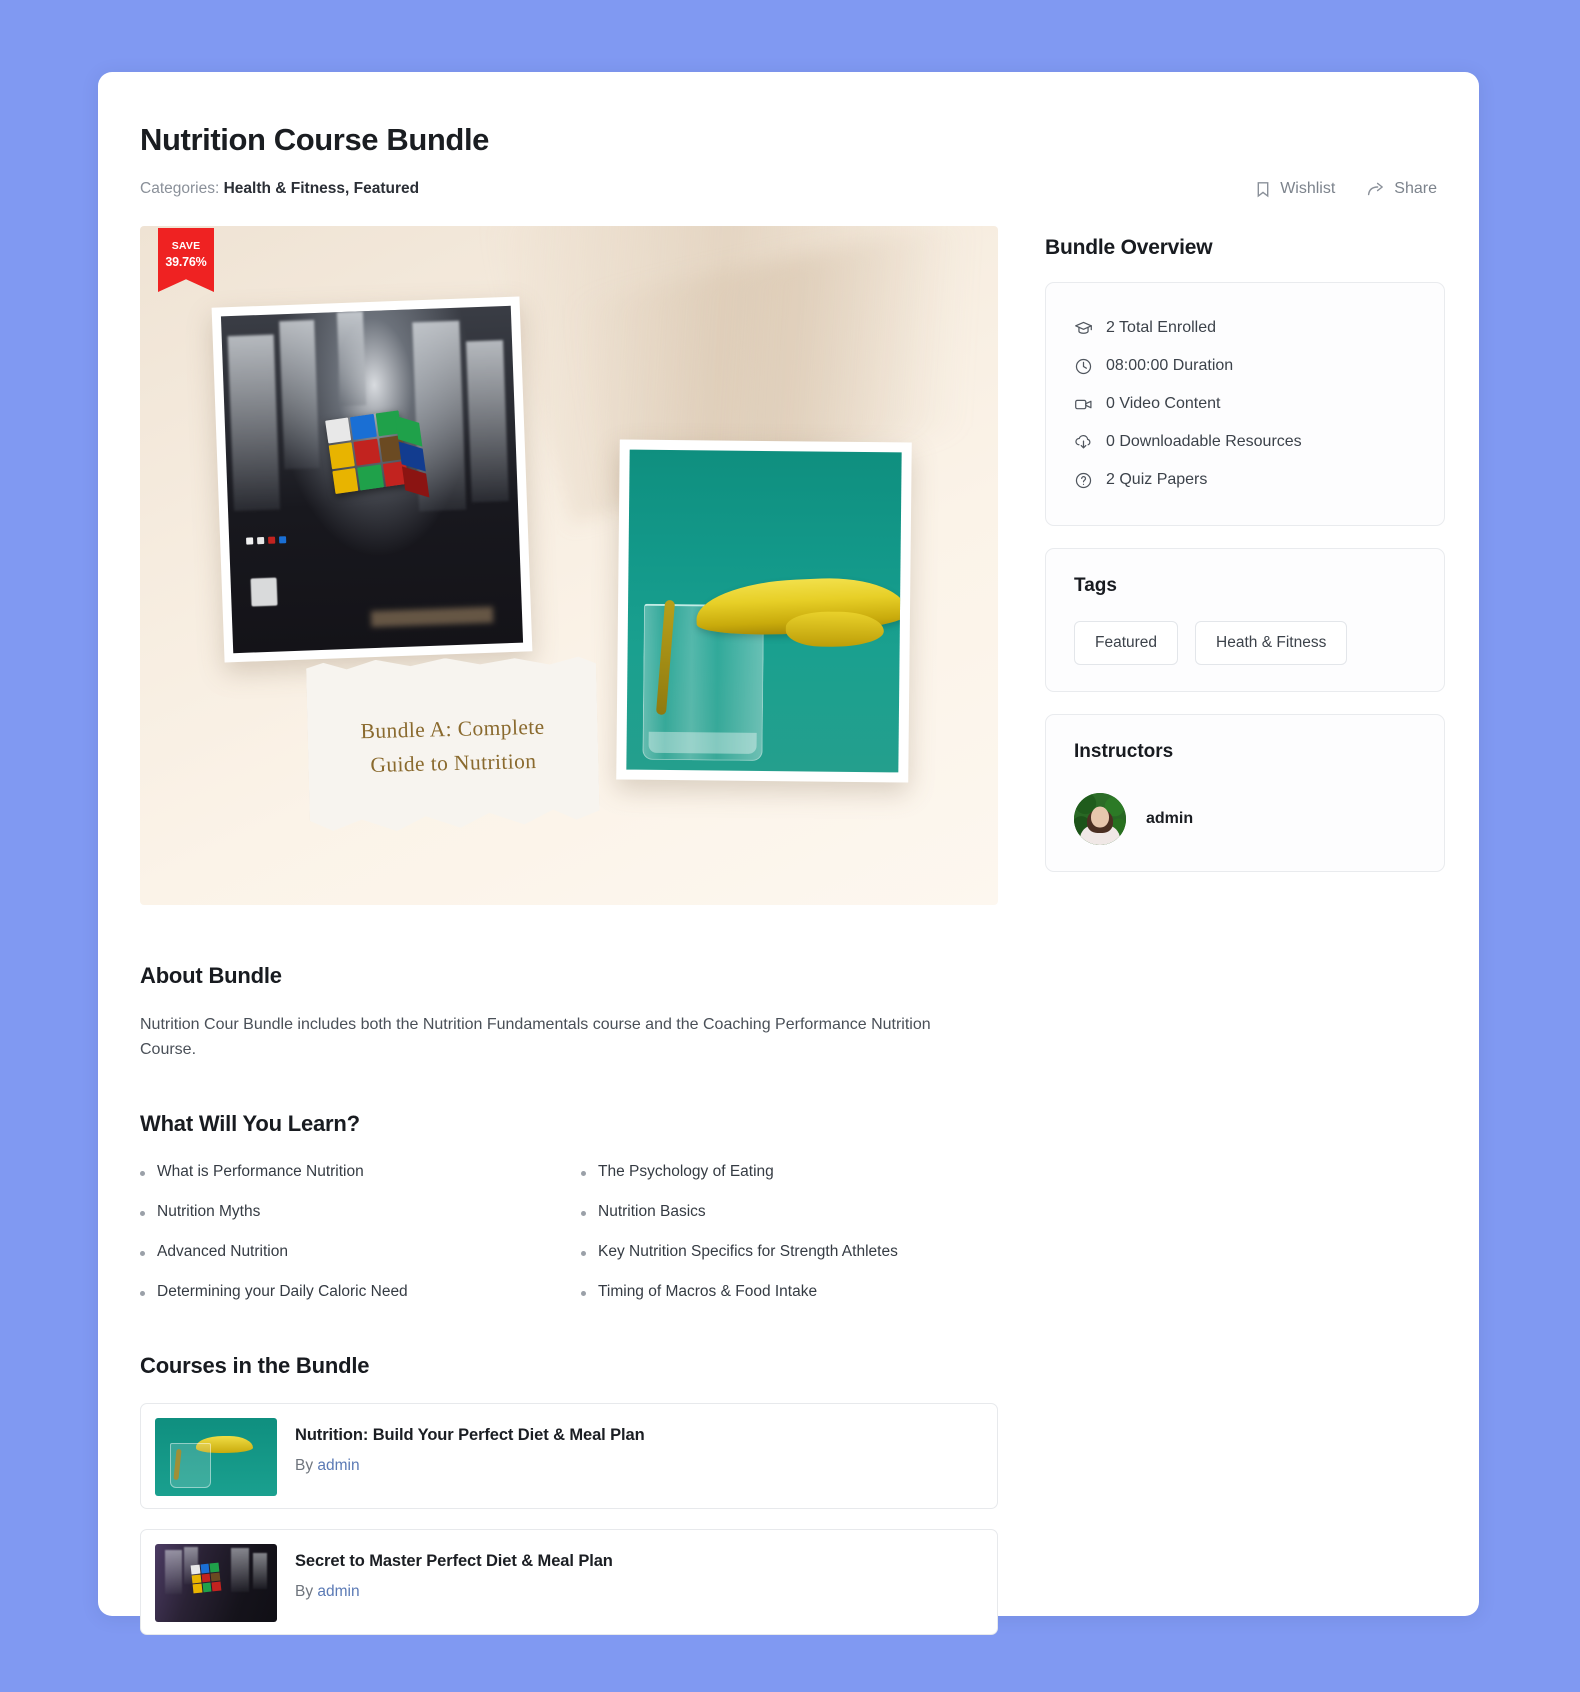 Image resolution: width=1580 pixels, height=1692 pixels. Describe the element at coordinates (348, 1212) in the screenshot. I see `learn-item: Nutrition Myths` at that location.